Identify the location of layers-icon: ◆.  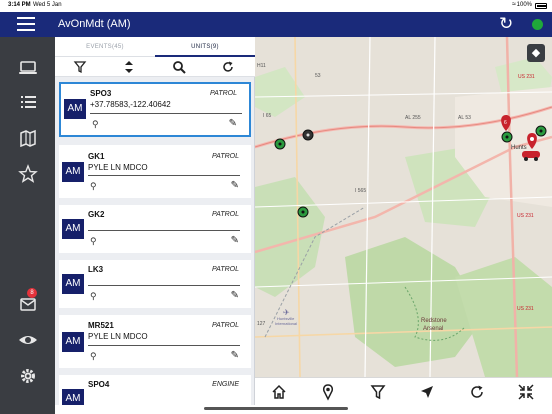
(536, 53).